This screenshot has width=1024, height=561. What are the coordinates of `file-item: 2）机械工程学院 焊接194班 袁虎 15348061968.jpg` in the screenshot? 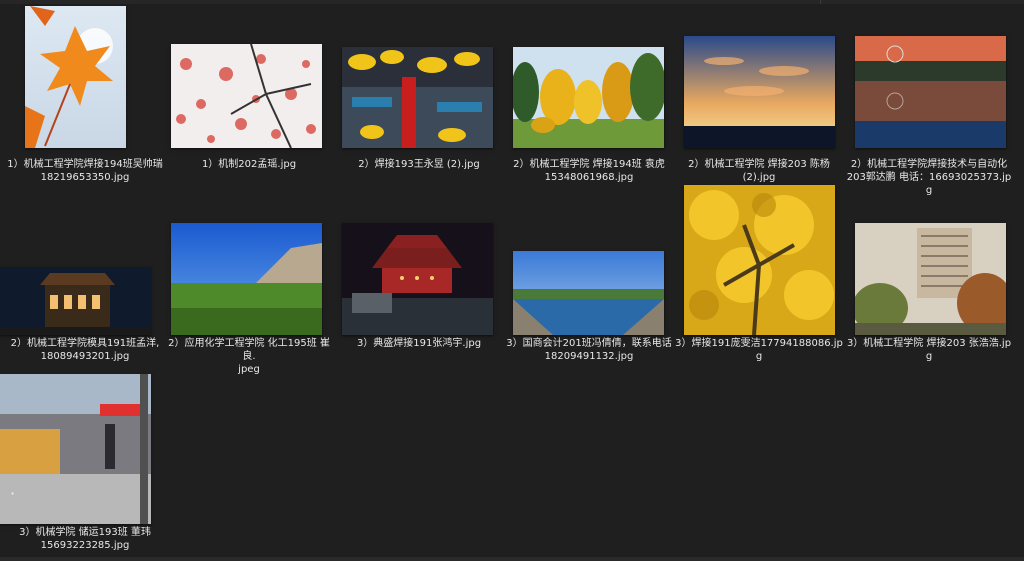 It's located at (589, 95).